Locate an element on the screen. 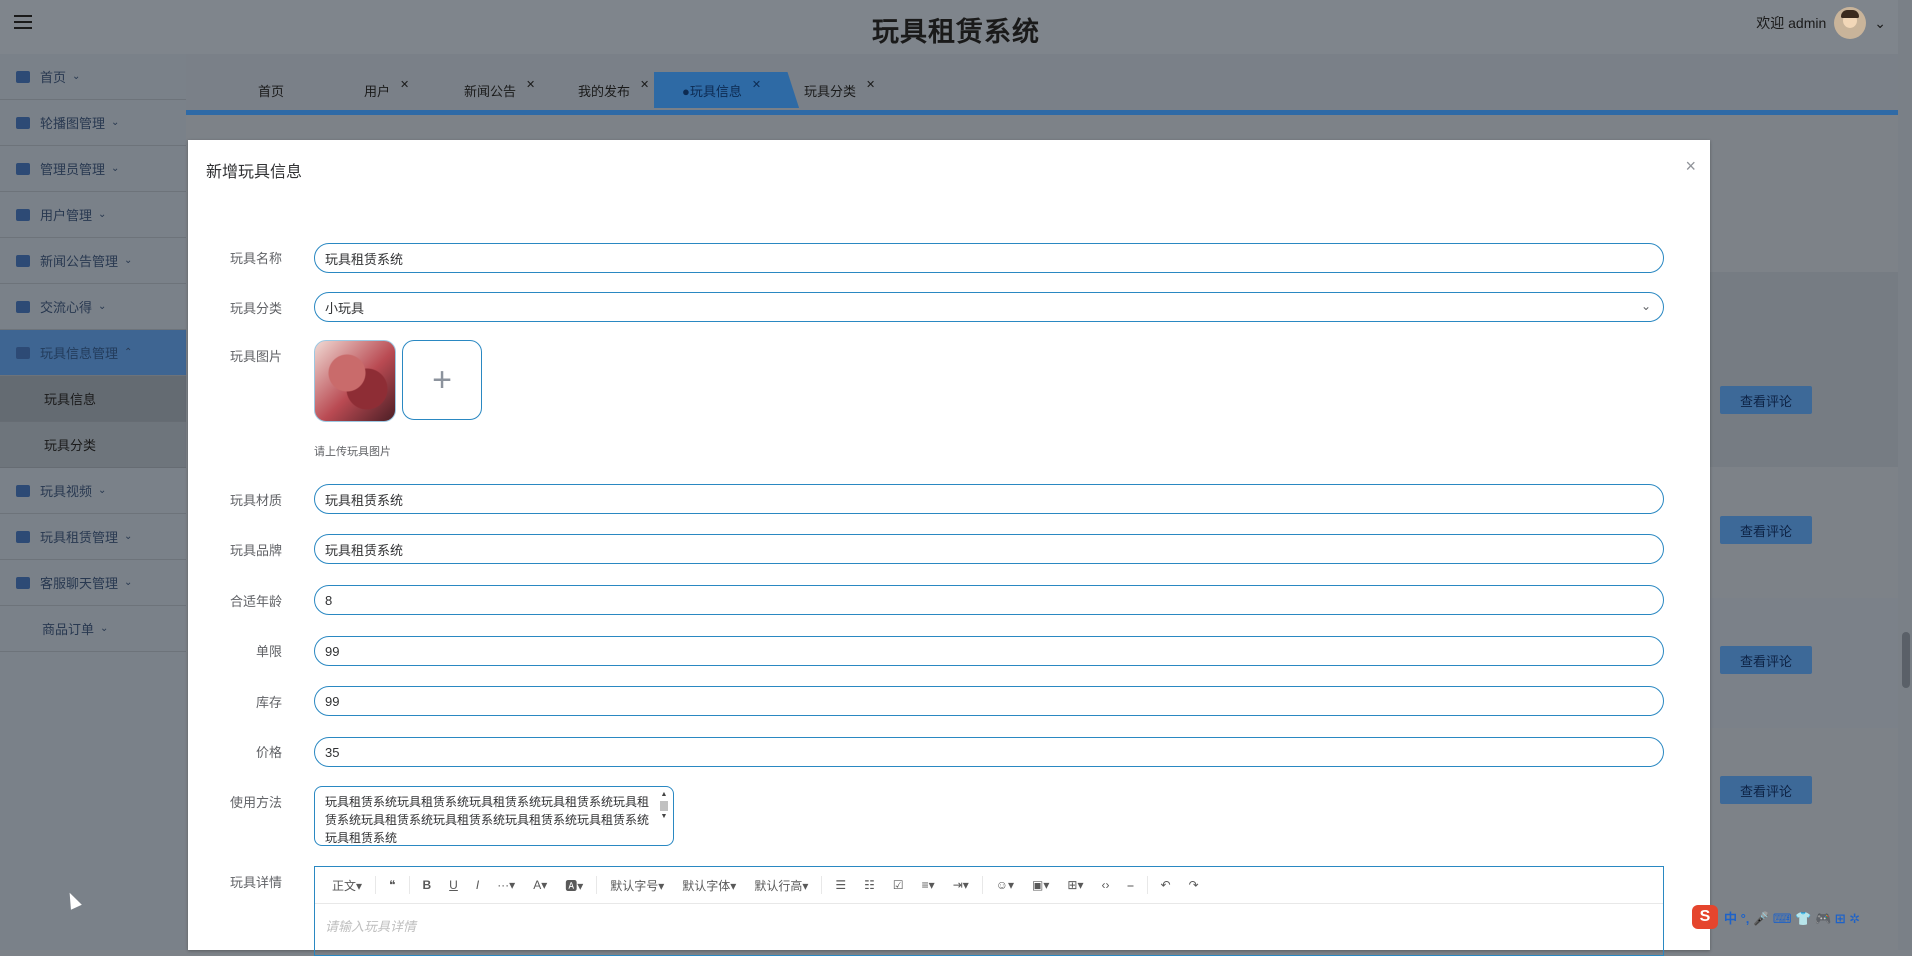 The height and width of the screenshot is (956, 1912). sidebar-item-label: 玩具租赁管理 is located at coordinates (79, 537).